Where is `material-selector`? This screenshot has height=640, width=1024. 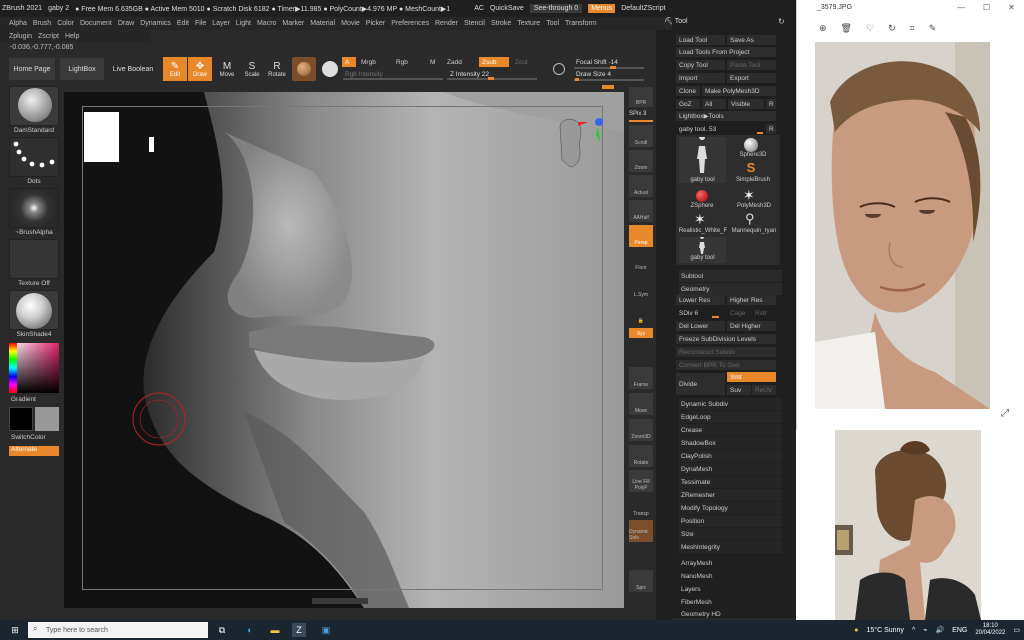 material-selector is located at coordinates (34, 310).